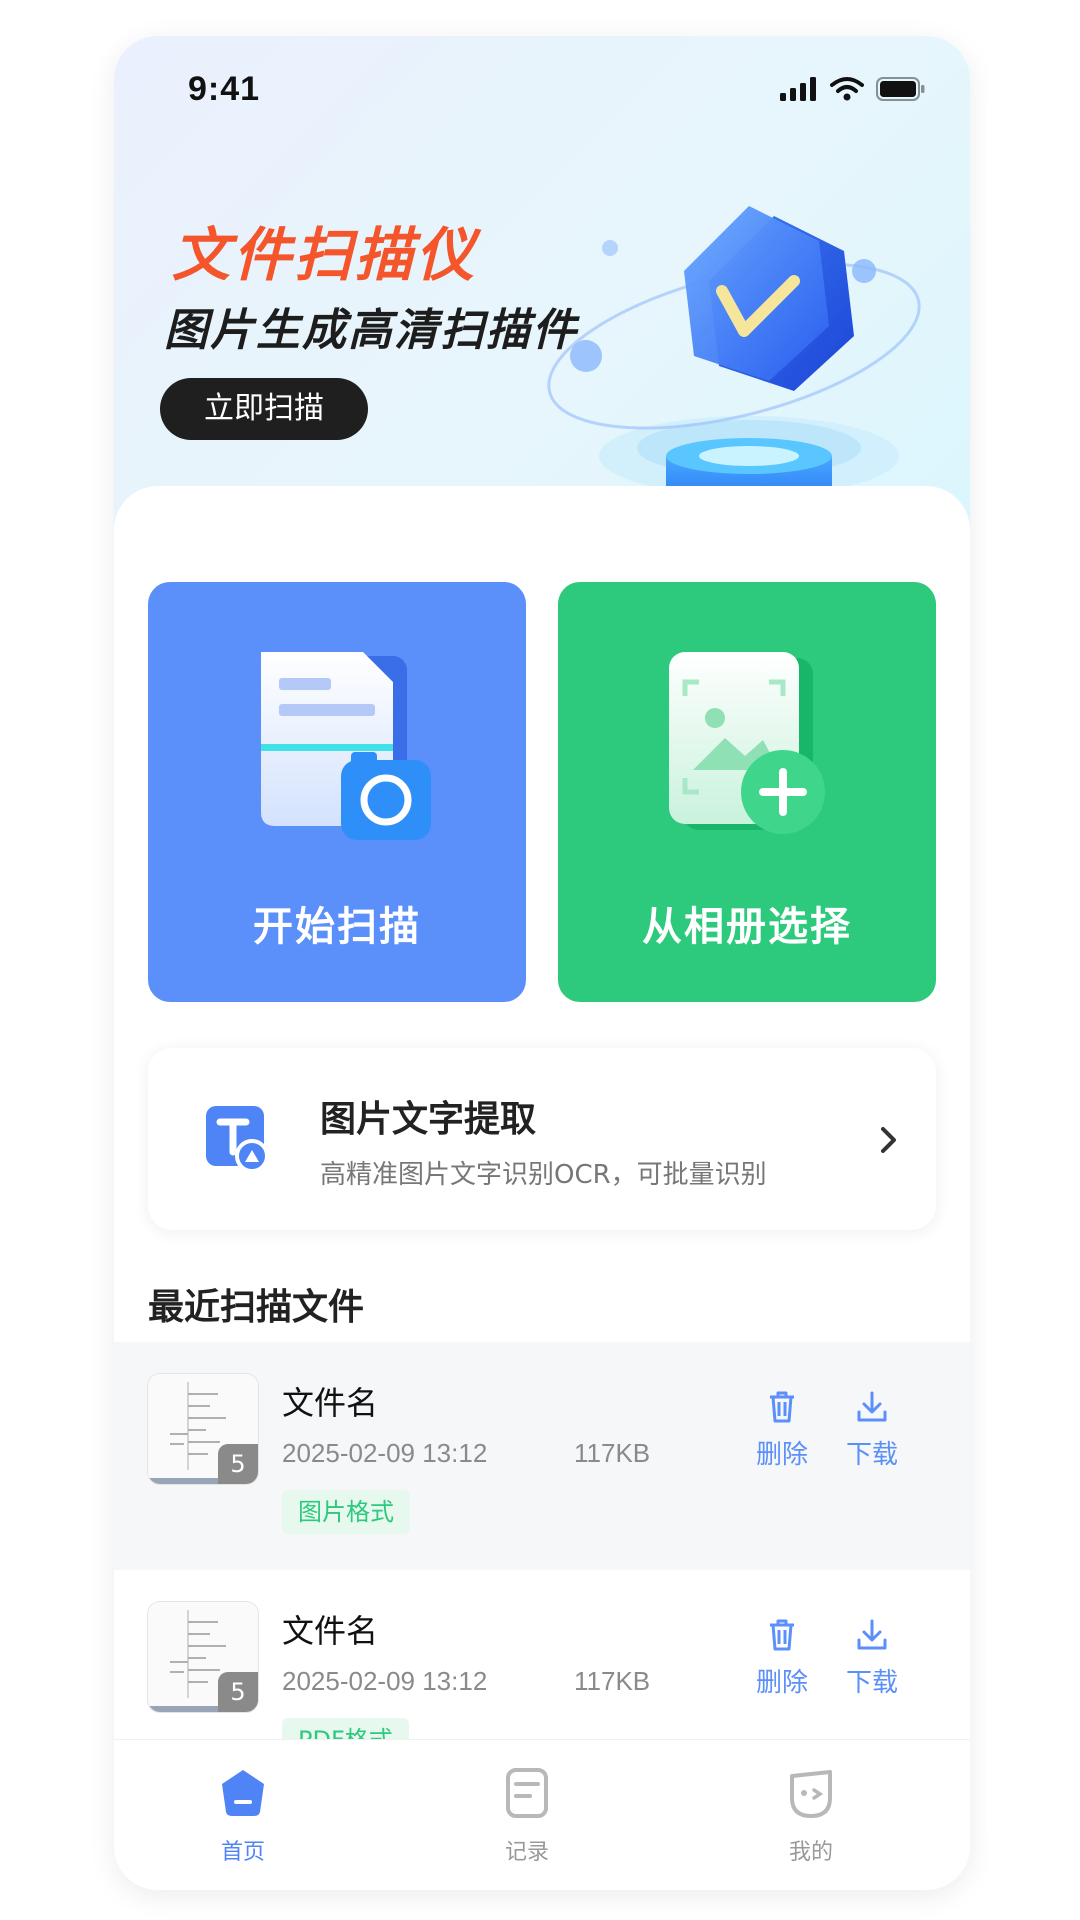 The width and height of the screenshot is (1080, 1920). I want to click on start-scan-tile: 开始扫描, so click(337, 792).